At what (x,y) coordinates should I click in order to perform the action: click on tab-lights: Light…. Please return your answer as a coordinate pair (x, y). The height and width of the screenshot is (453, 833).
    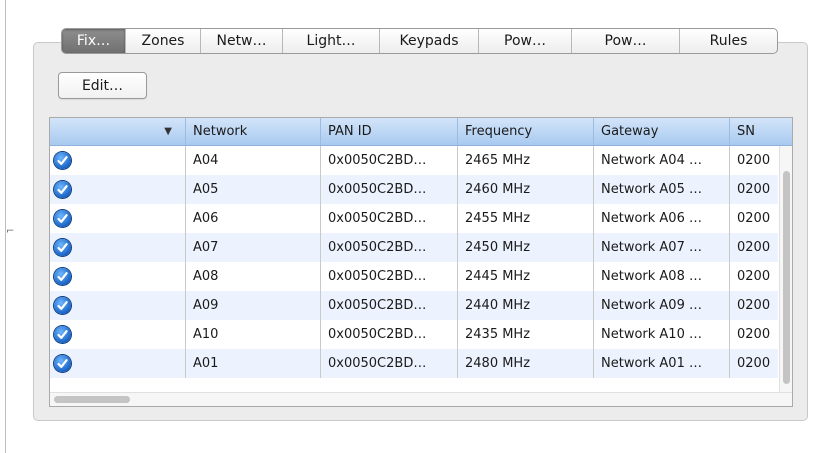
    Looking at the image, I should click on (330, 41).